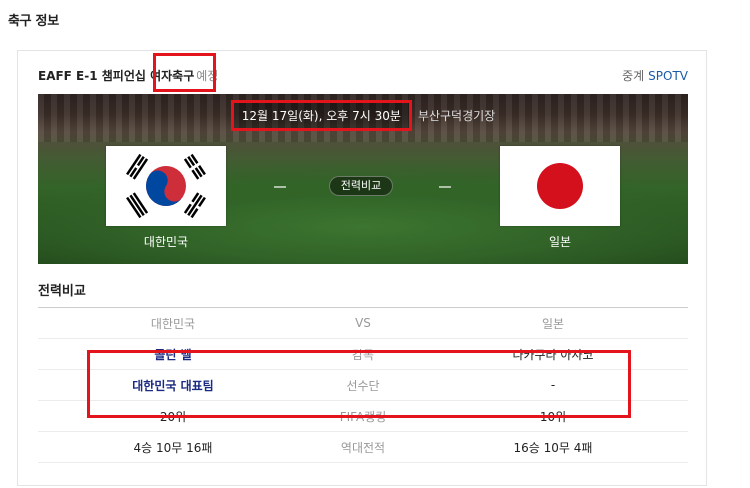 Image resolution: width=750 pixels, height=488 pixels. I want to click on row-label-head-to-head: 역대전적, so click(363, 447).